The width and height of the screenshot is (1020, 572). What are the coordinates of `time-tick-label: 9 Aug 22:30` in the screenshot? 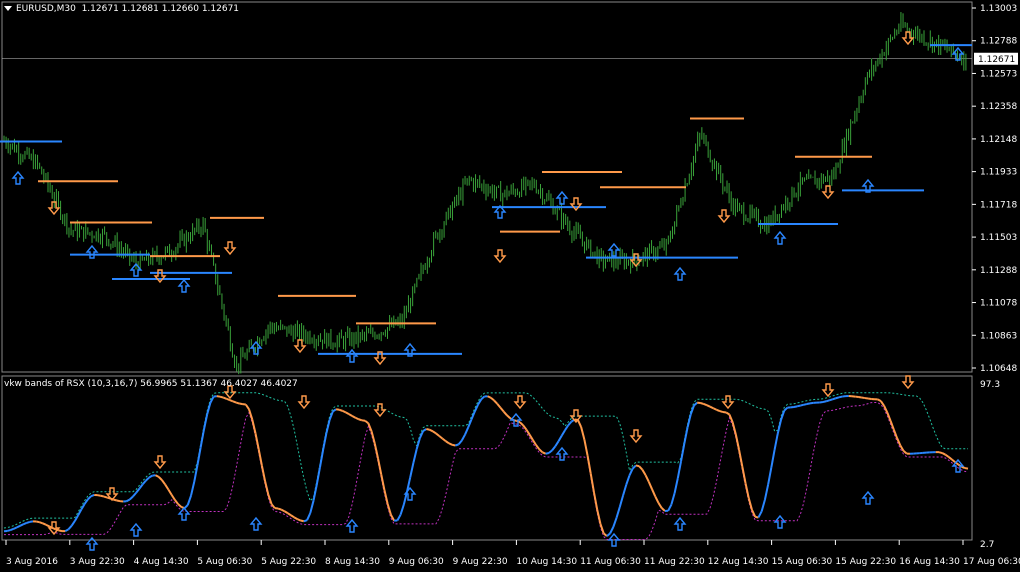 It's located at (480, 562).